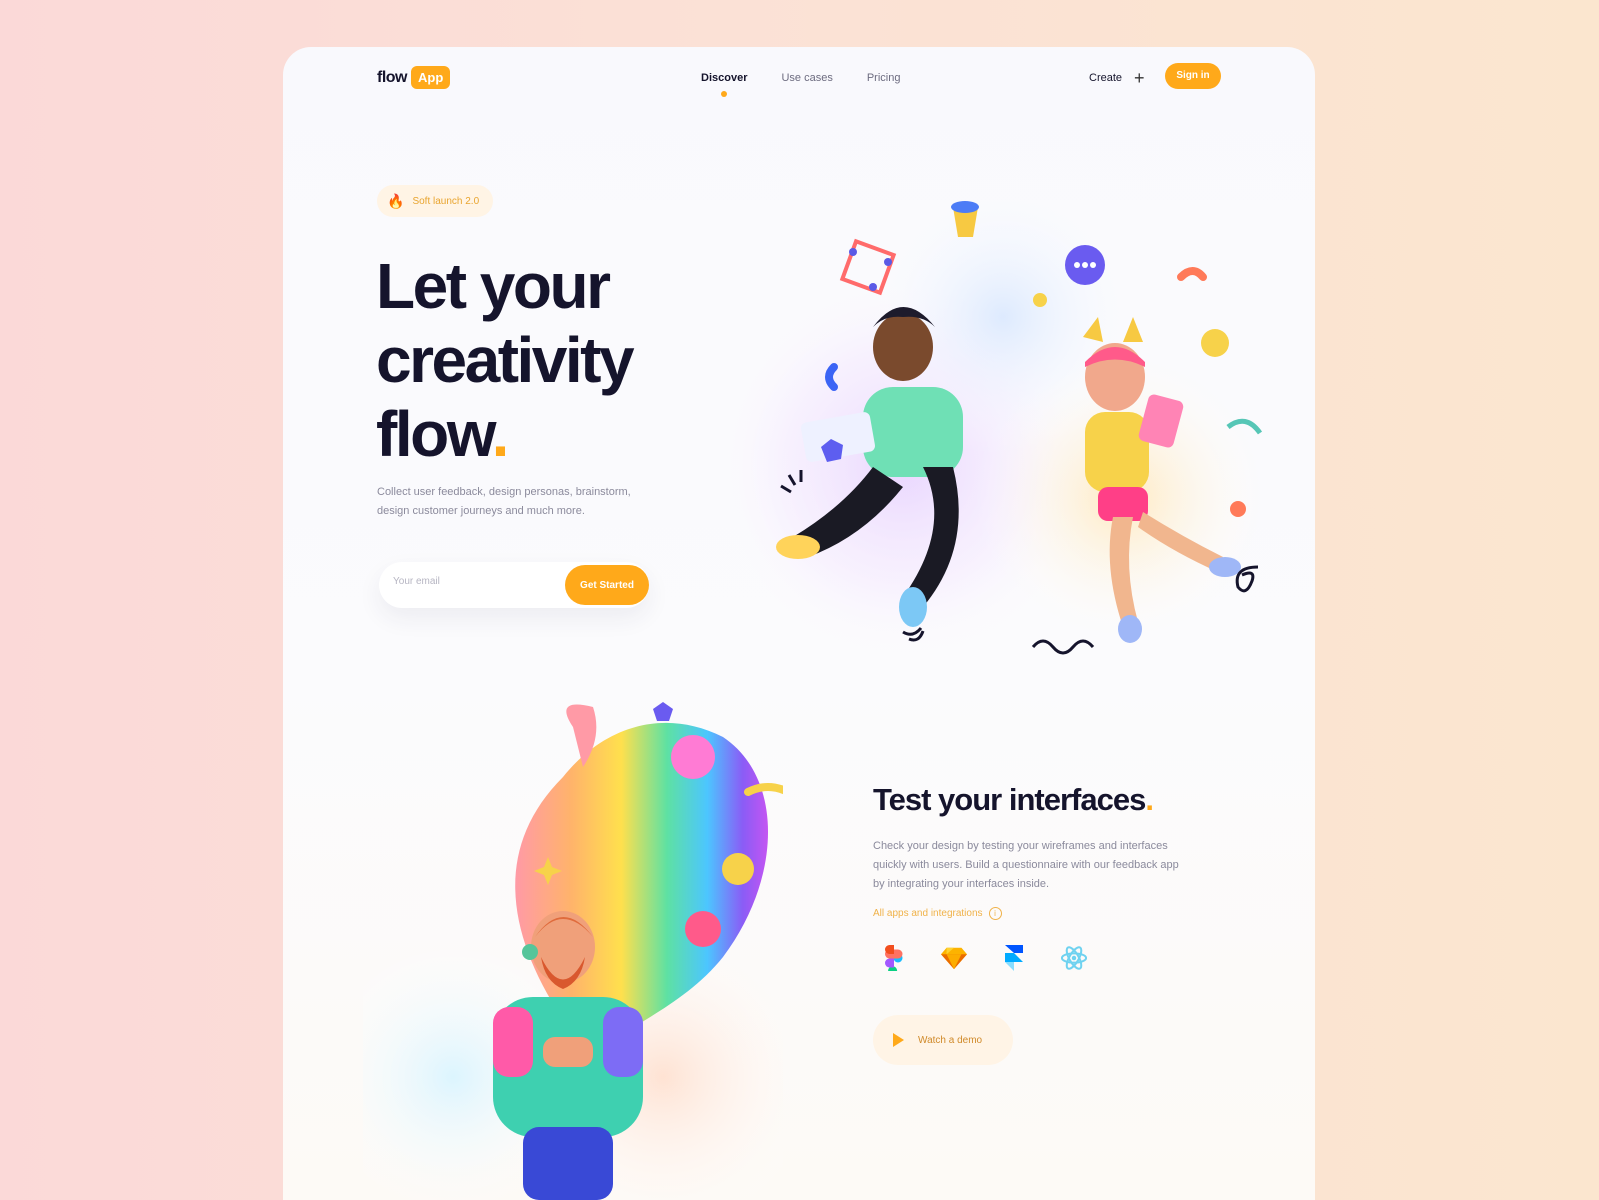 Image resolution: width=1599 pixels, height=1200 pixels. What do you see at coordinates (446, 201) in the screenshot?
I see `launch-badge-label: Soft launch 2.0` at bounding box center [446, 201].